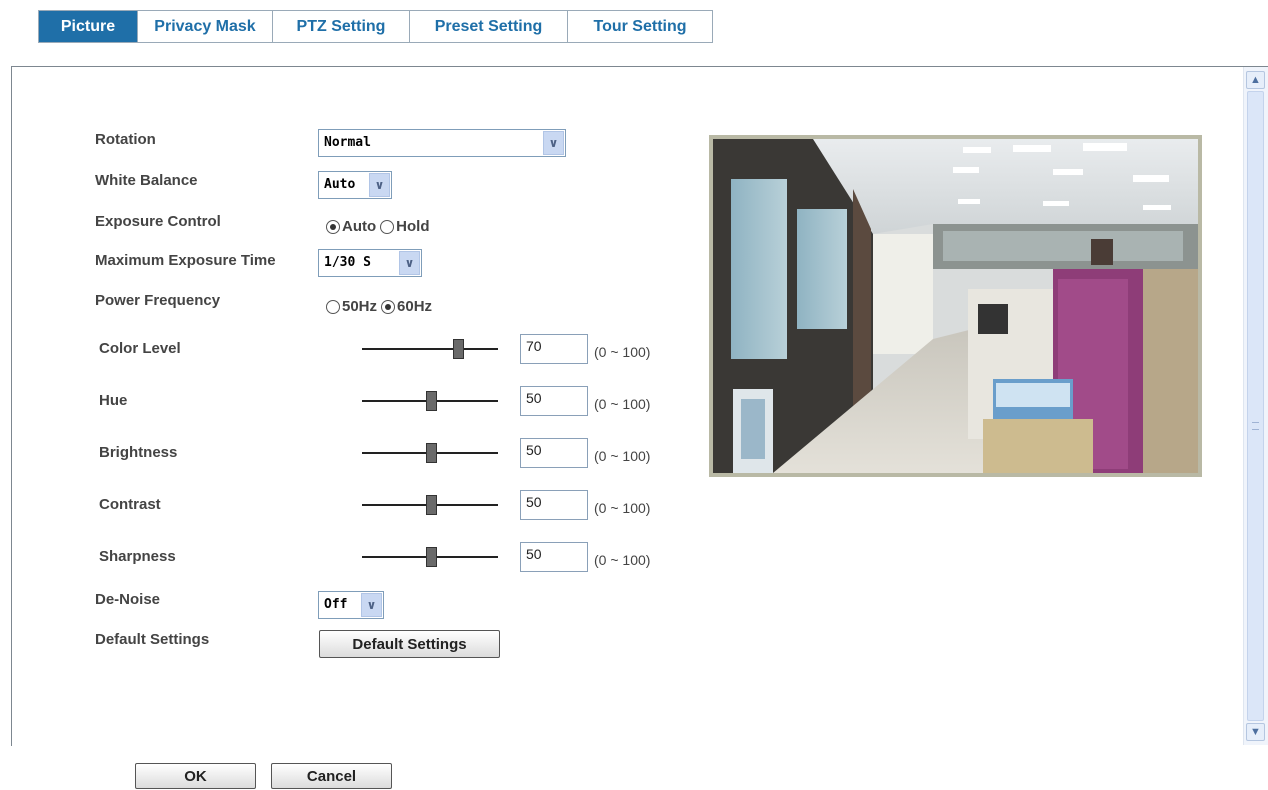  I want to click on scrollbar-thumb, so click(1255, 406).